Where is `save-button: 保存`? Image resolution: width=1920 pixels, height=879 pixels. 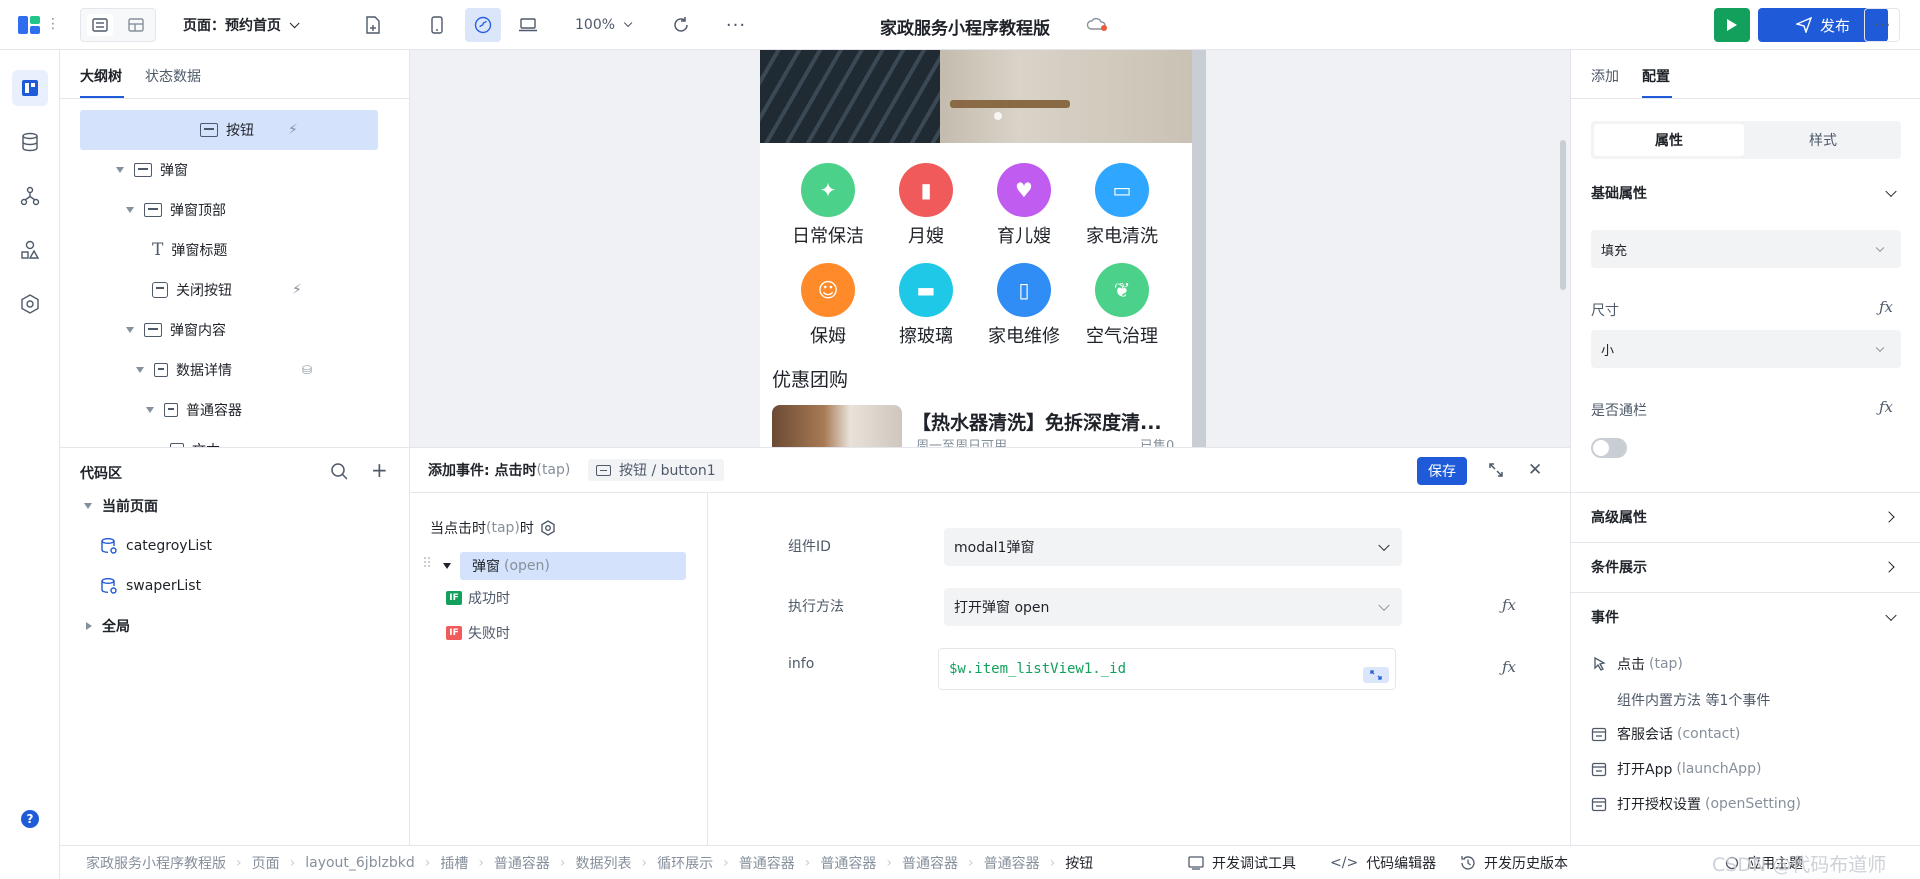 save-button: 保存 is located at coordinates (1442, 471).